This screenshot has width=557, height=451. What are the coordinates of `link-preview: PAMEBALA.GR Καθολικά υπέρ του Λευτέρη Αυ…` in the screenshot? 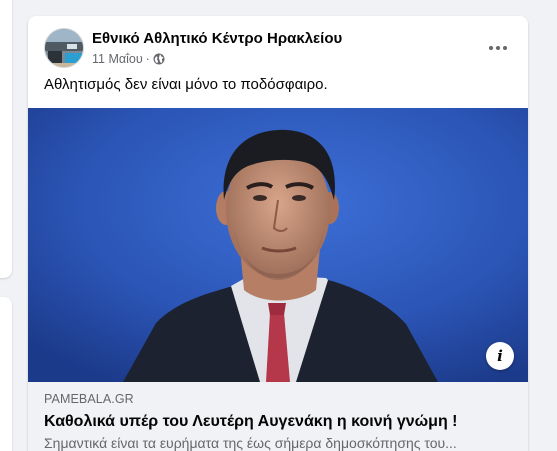 It's located at (278, 416).